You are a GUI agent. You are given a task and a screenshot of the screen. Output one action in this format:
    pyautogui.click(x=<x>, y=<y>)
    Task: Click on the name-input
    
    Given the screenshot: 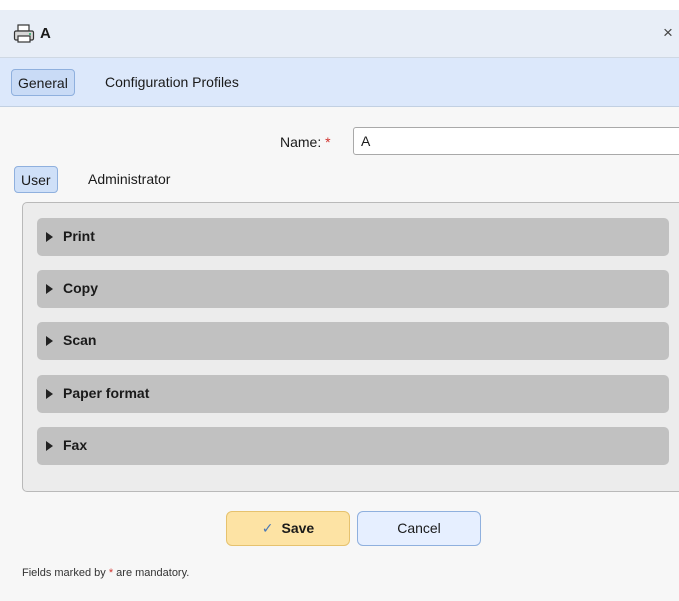 What is the action you would take?
    pyautogui.click(x=516, y=141)
    